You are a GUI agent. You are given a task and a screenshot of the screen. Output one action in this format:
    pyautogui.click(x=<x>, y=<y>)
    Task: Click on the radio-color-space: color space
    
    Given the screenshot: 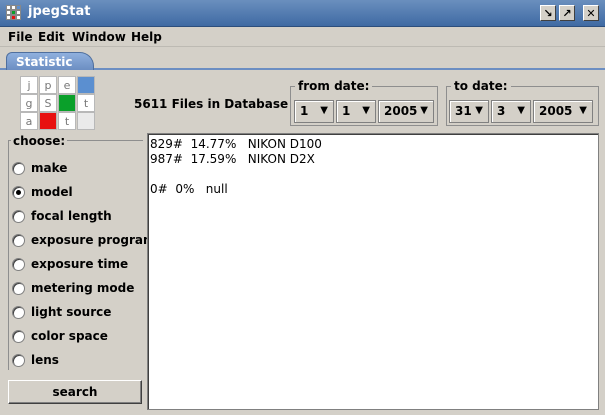 What is the action you would take?
    pyautogui.click(x=60, y=336)
    